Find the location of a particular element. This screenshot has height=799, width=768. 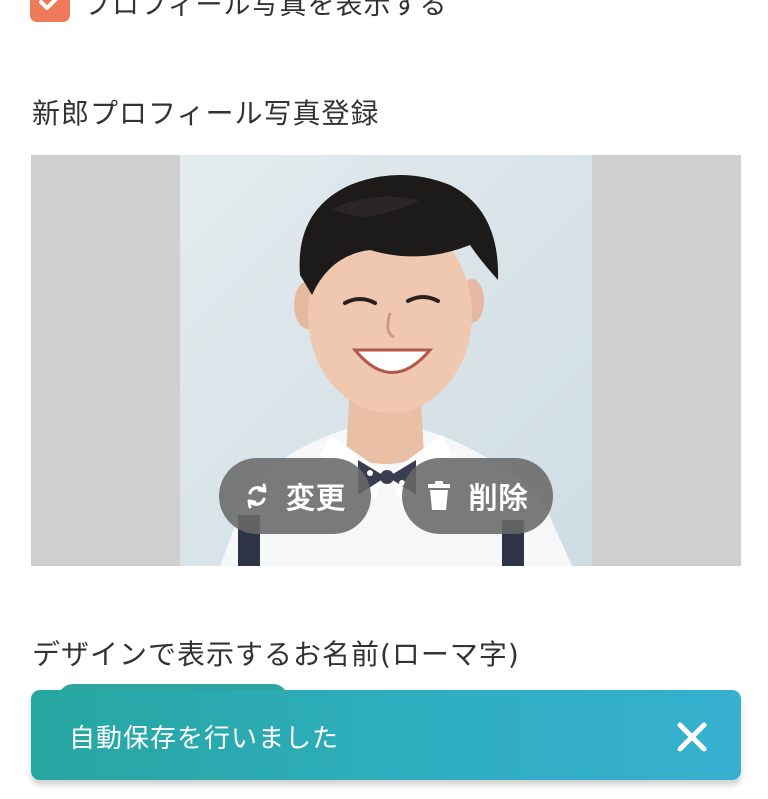

show-profile-photo-option: プロフィール写真を表示する is located at coordinates (238, 11).